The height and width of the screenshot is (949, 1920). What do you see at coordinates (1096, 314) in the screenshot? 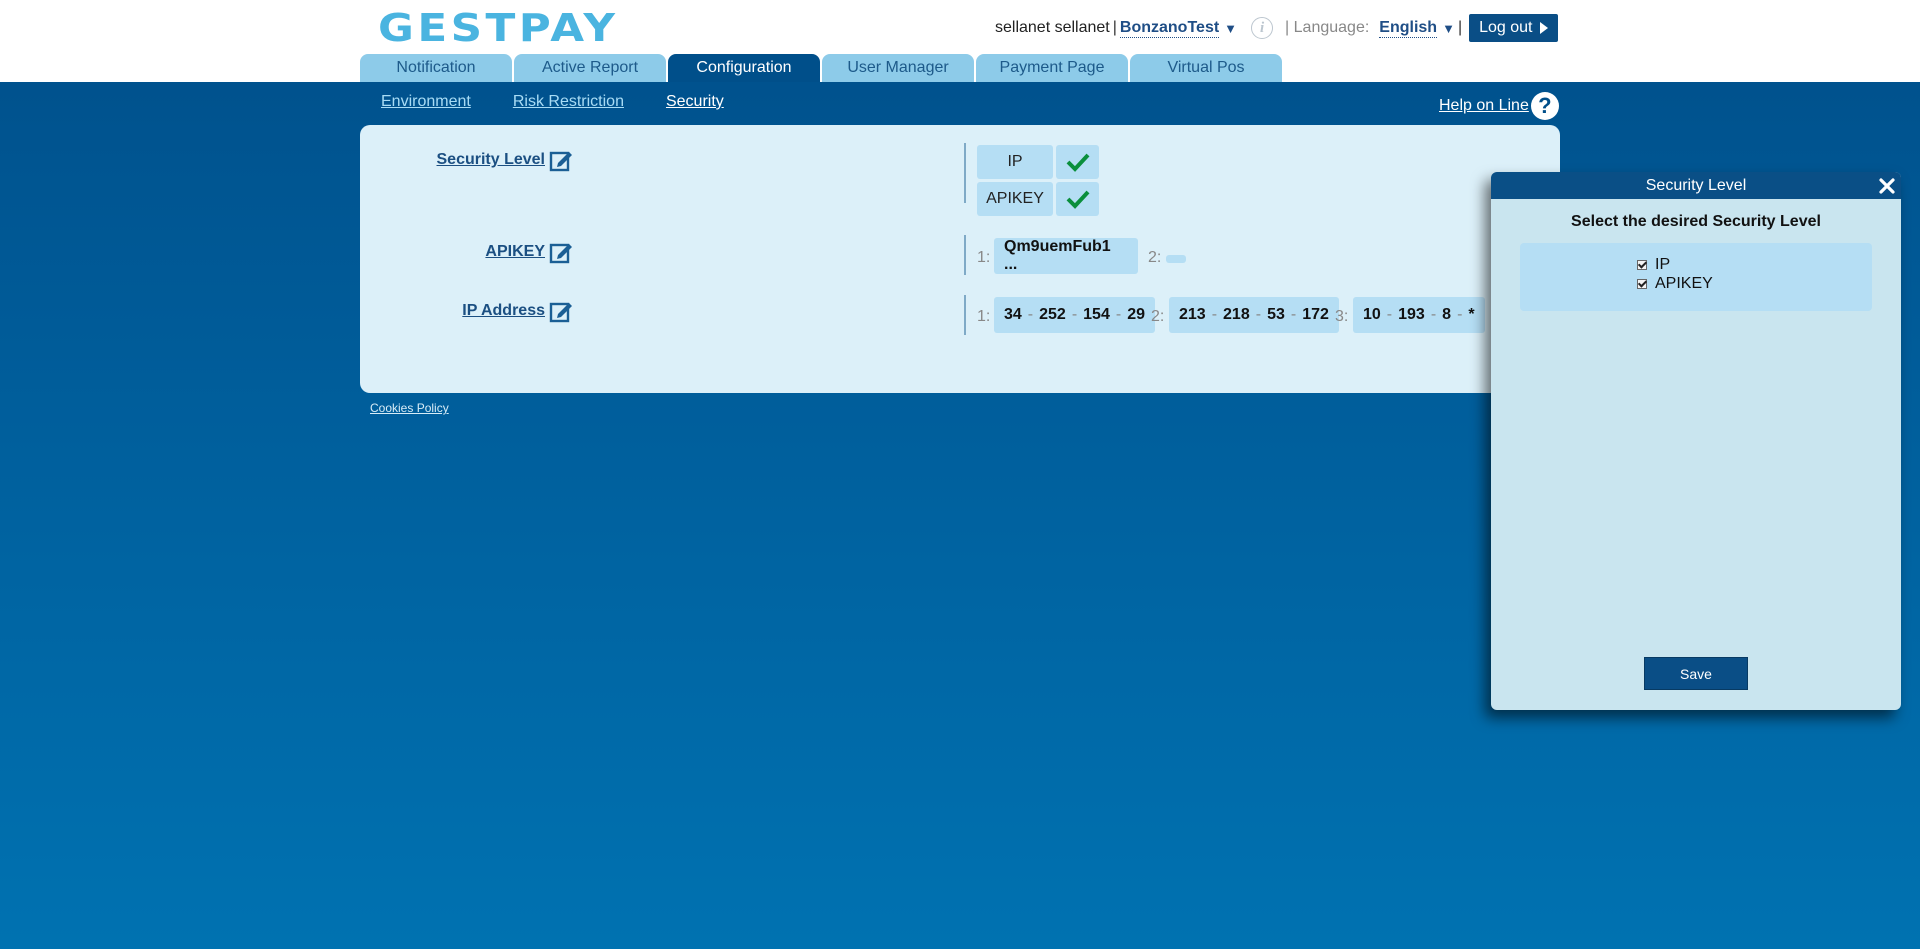
I see `ip-octet: 154` at bounding box center [1096, 314].